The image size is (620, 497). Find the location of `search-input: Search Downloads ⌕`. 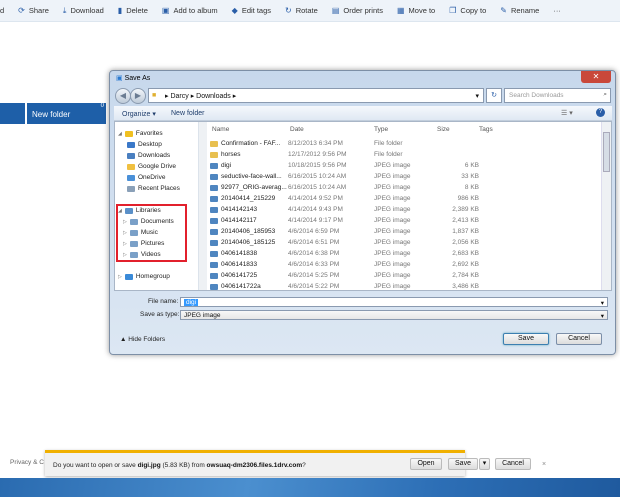

search-input: Search Downloads ⌕ is located at coordinates (557, 95).